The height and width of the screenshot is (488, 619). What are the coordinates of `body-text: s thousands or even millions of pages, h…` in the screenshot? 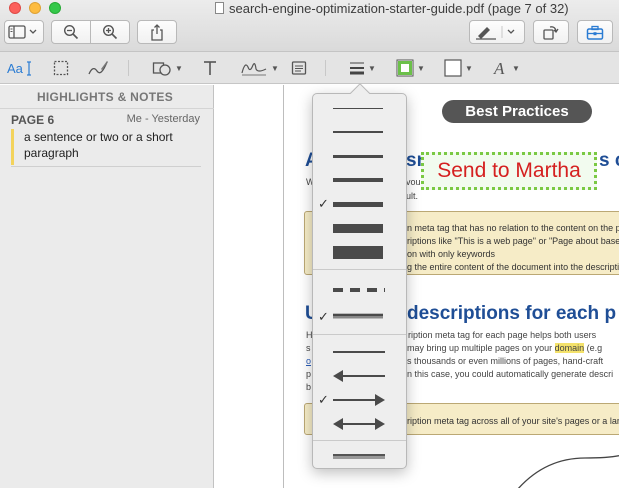 It's located at (505, 361).